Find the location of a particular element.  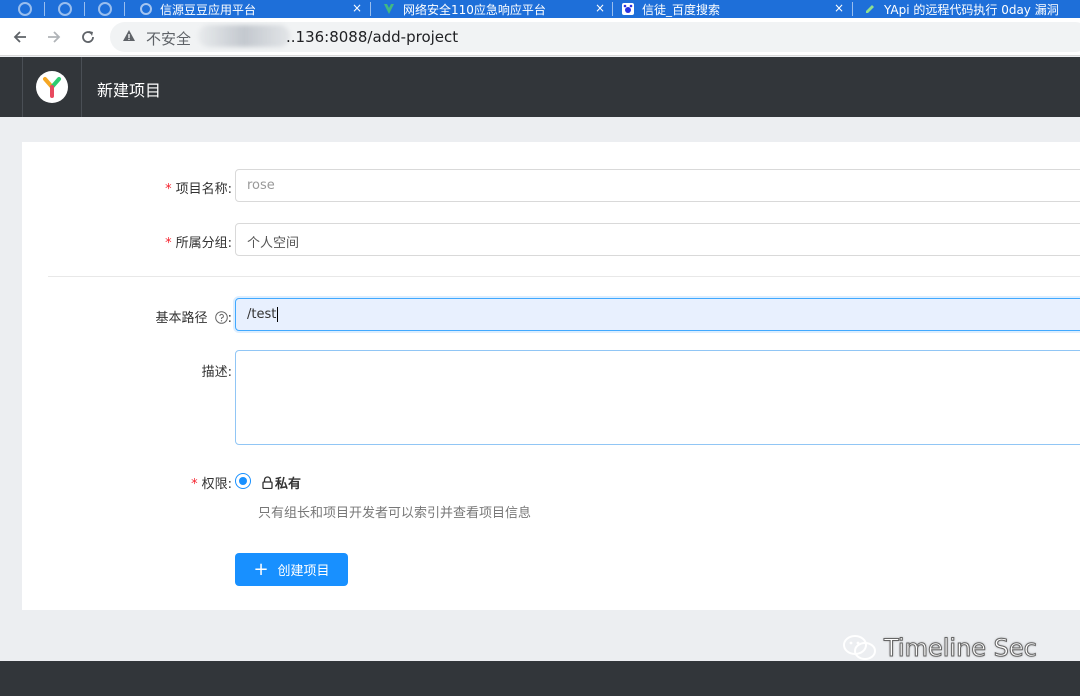

back-button is located at coordinates (20, 37).